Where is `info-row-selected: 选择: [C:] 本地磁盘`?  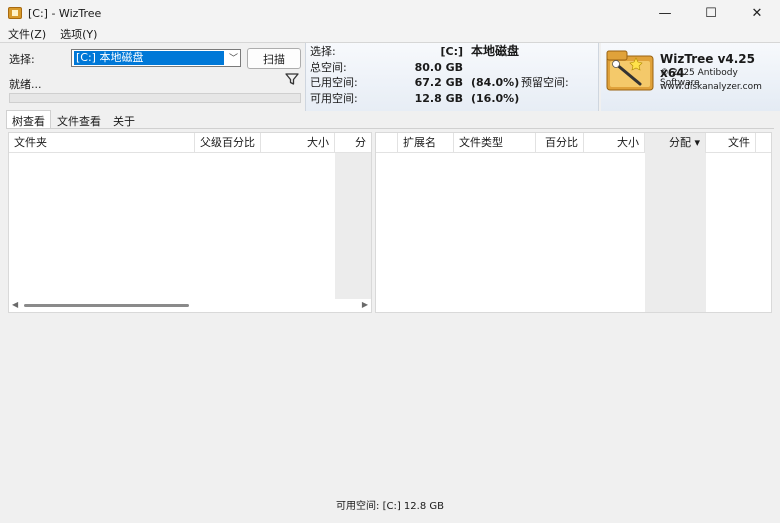 info-row-selected: 选择: [C:] 本地磁盘 is located at coordinates (453, 51).